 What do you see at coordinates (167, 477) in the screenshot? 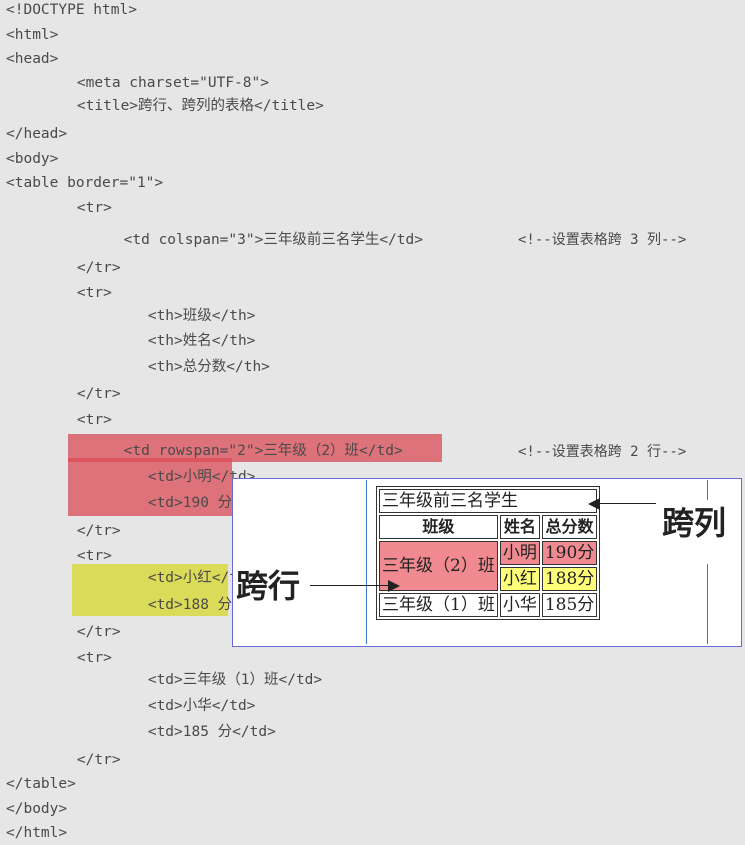
I see `code-line: <td>小明</td>` at bounding box center [167, 477].